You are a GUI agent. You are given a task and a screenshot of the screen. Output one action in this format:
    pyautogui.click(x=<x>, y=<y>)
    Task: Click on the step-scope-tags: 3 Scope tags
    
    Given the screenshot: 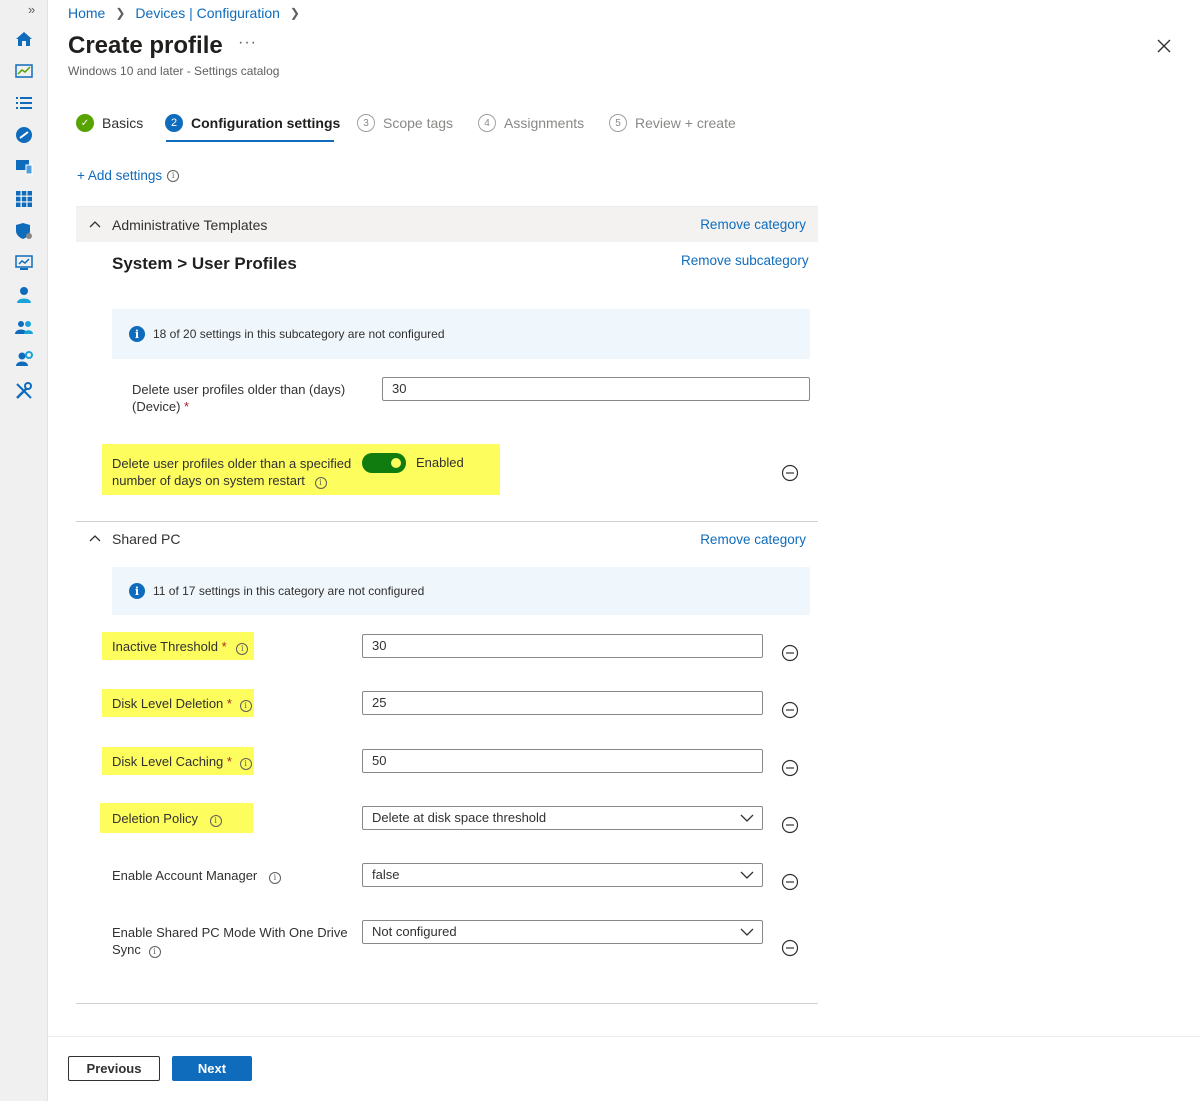 What is the action you would take?
    pyautogui.click(x=405, y=123)
    